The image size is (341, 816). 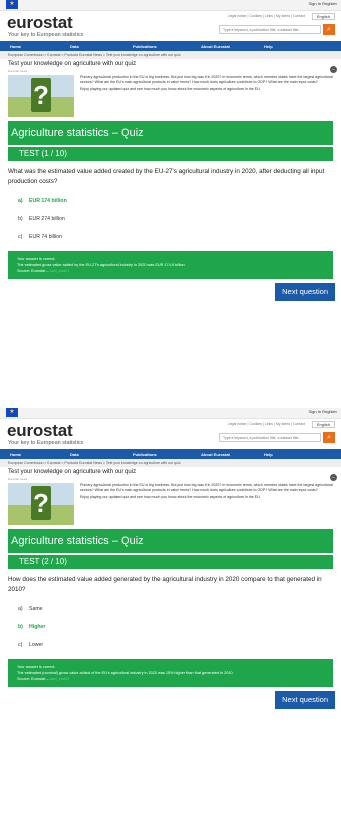 I want to click on test-counter: TEST (2 / 10), so click(x=170, y=562).